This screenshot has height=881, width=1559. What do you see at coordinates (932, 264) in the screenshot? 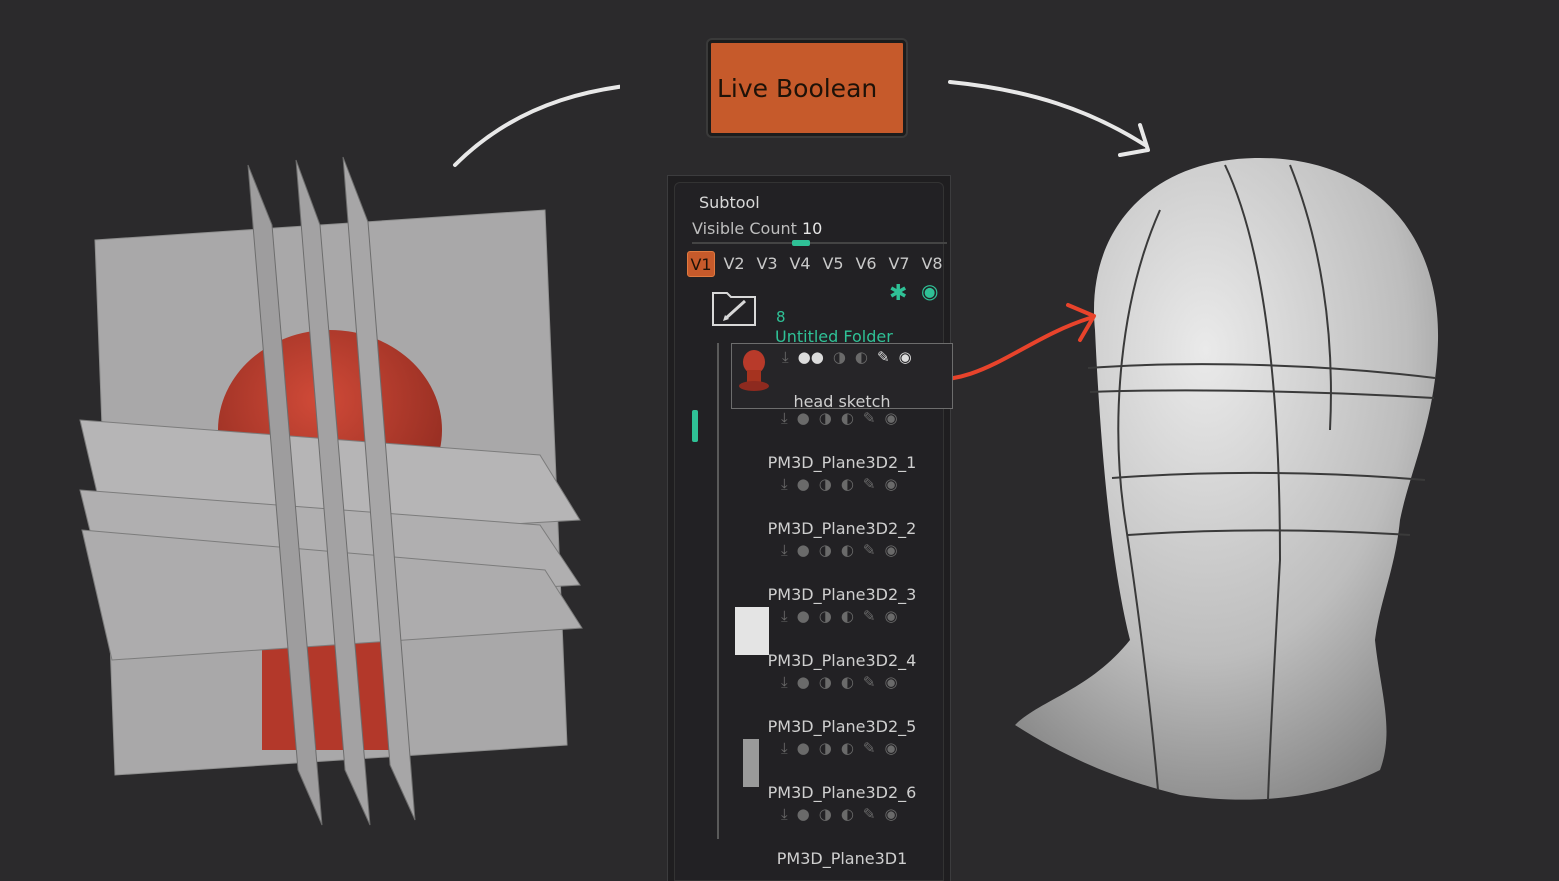
I see `tab-v8: V8` at bounding box center [932, 264].